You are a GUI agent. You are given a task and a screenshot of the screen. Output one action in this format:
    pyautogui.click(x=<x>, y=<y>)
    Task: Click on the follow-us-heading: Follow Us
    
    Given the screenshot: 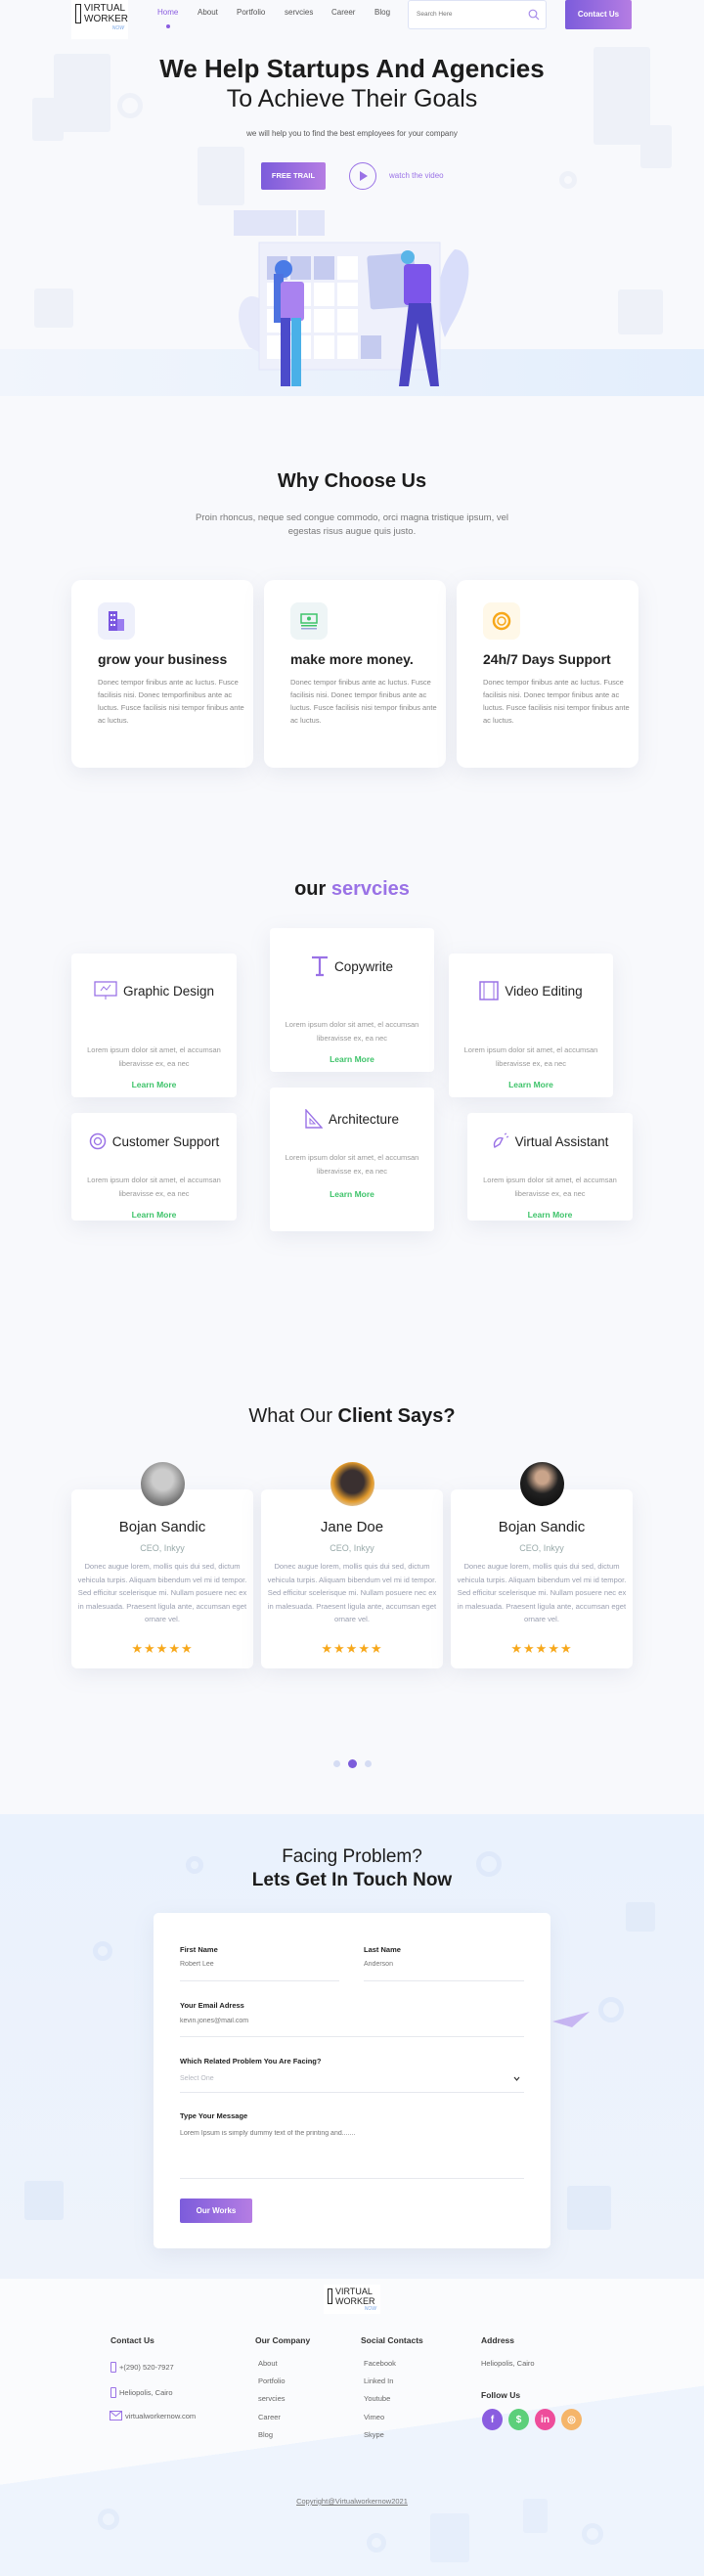 What is the action you would take?
    pyautogui.click(x=501, y=2395)
    